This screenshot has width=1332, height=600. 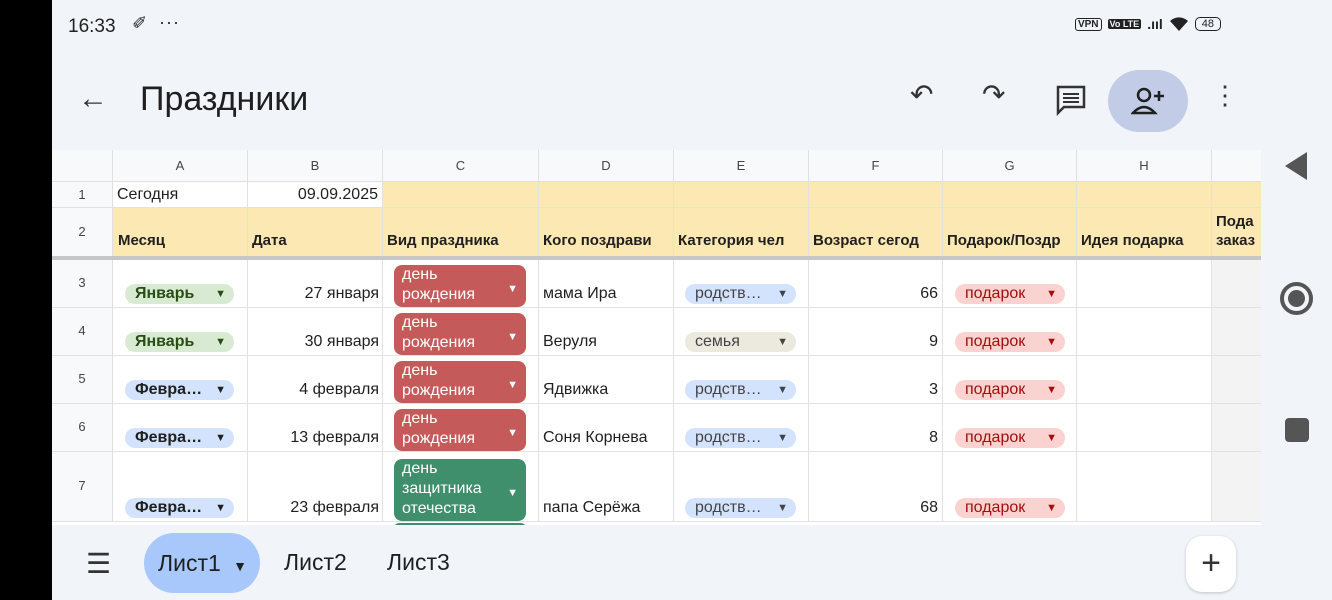 What do you see at coordinates (876, 487) in the screenshot?
I see `age-cell: 68` at bounding box center [876, 487].